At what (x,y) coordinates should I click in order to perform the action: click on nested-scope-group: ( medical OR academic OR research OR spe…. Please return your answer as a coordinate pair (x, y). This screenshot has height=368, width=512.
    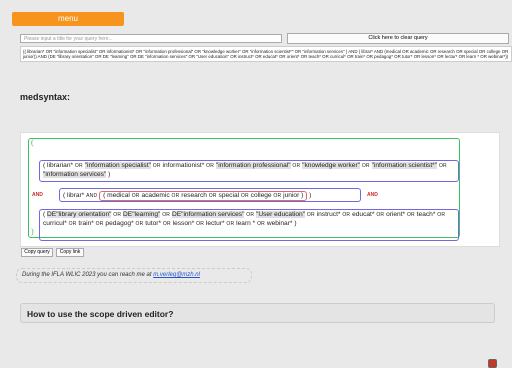
    Looking at the image, I should click on (203, 196).